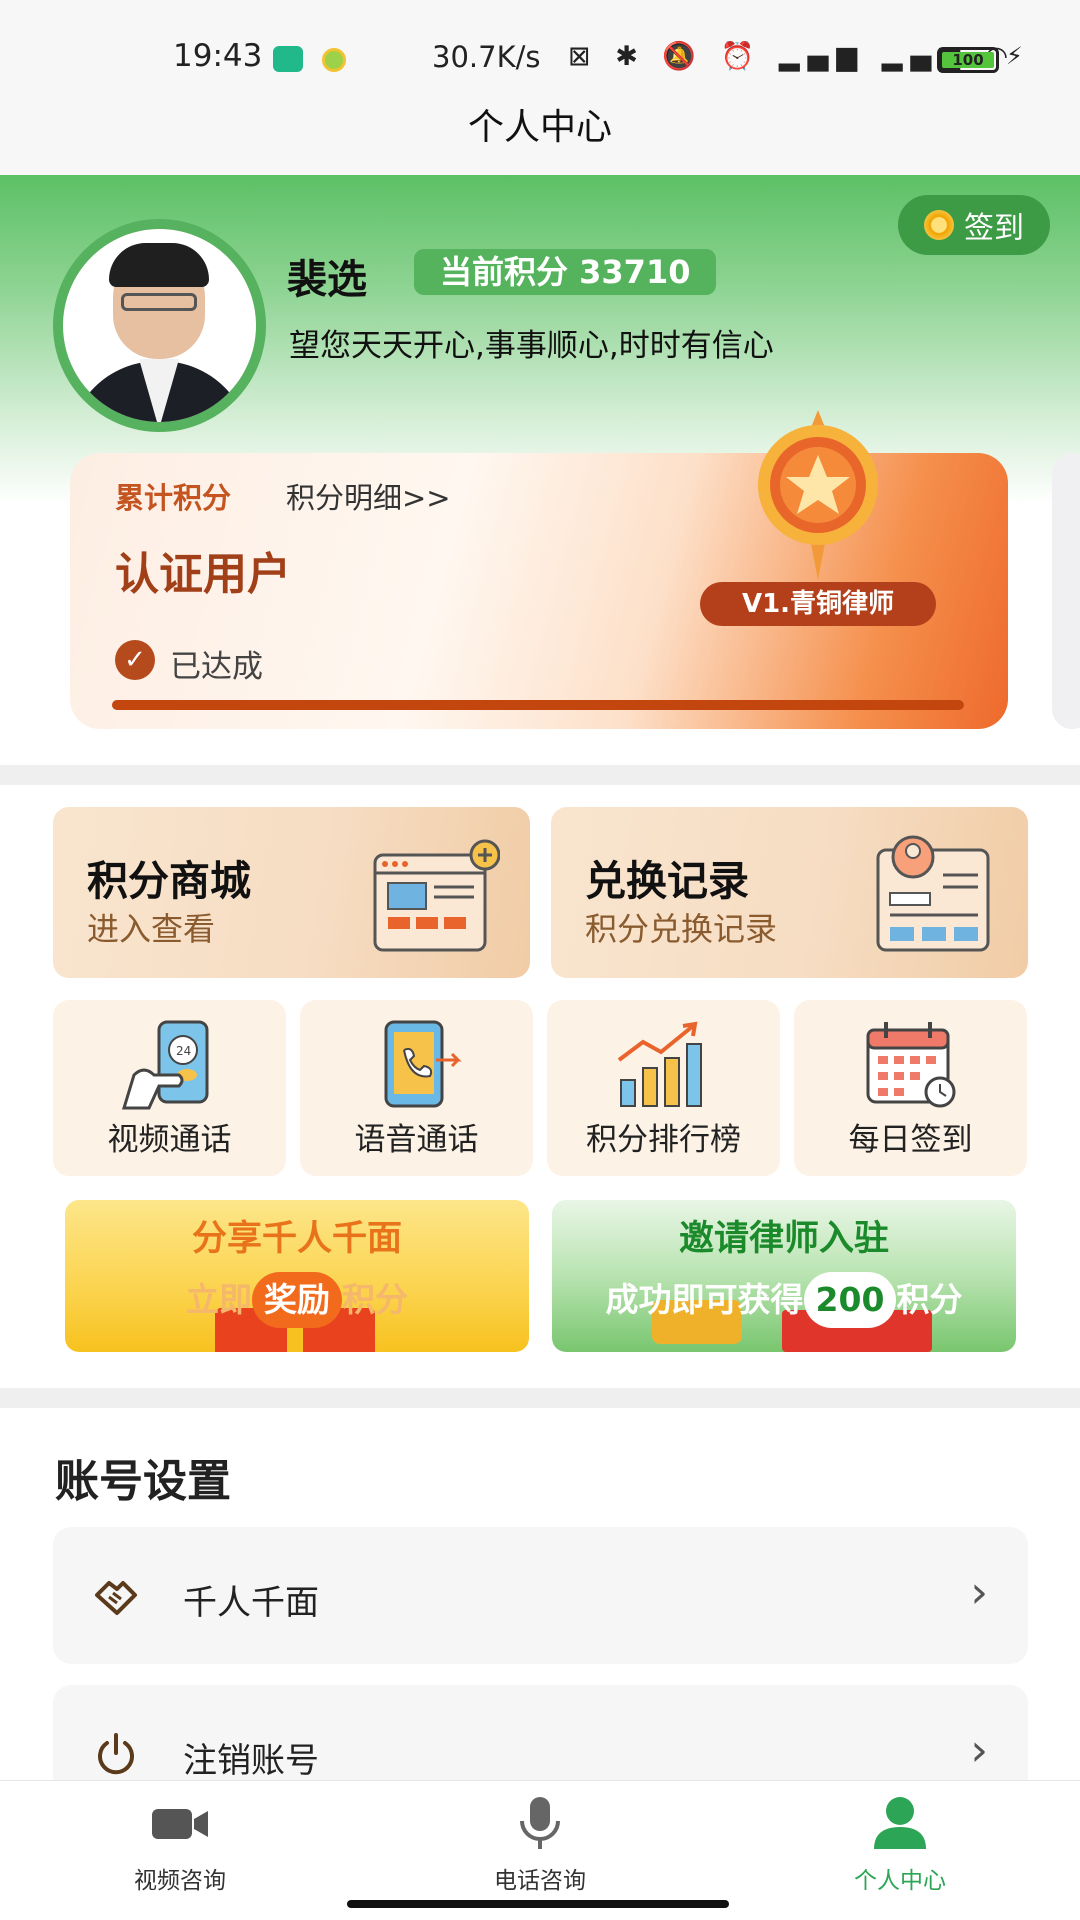 Image resolution: width=1080 pixels, height=1920 pixels. What do you see at coordinates (939, 225) in the screenshot?
I see `coin-icon` at bounding box center [939, 225].